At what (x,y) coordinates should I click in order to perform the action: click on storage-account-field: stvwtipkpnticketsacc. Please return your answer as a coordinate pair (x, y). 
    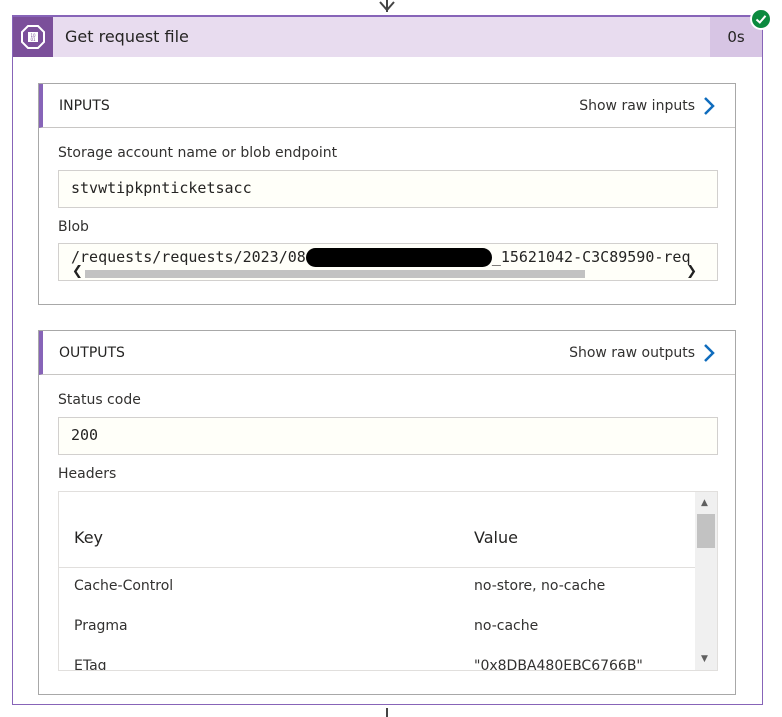
    Looking at the image, I should click on (388, 189).